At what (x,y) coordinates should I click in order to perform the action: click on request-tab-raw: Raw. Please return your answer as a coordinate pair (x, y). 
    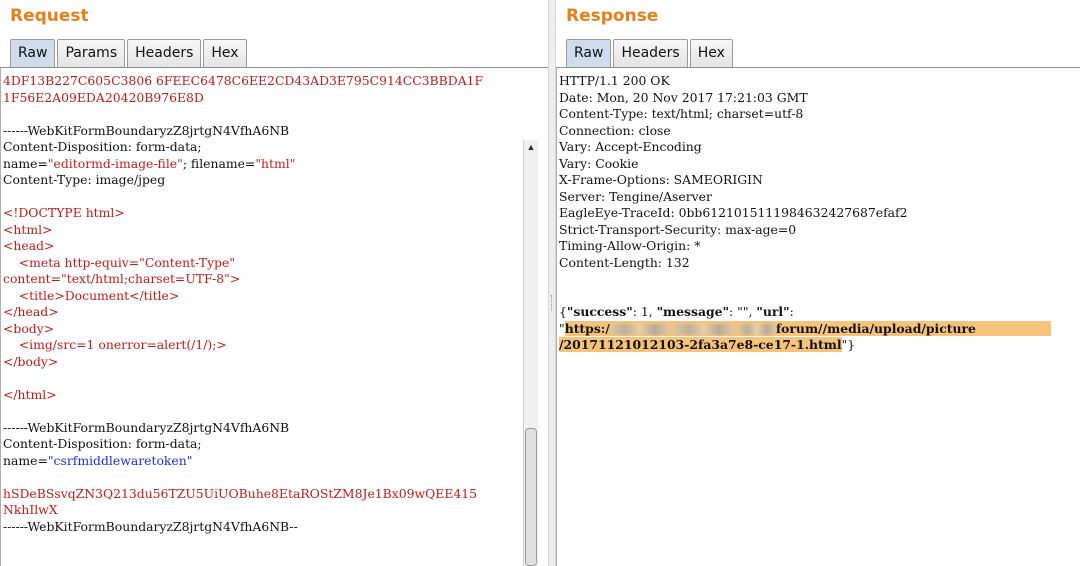
    Looking at the image, I should click on (33, 53).